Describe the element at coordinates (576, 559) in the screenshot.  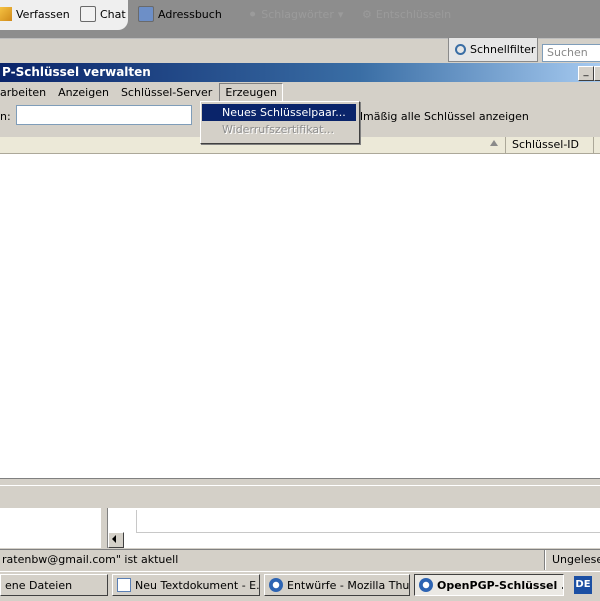
I see `unread-count: Ungelesen` at that location.